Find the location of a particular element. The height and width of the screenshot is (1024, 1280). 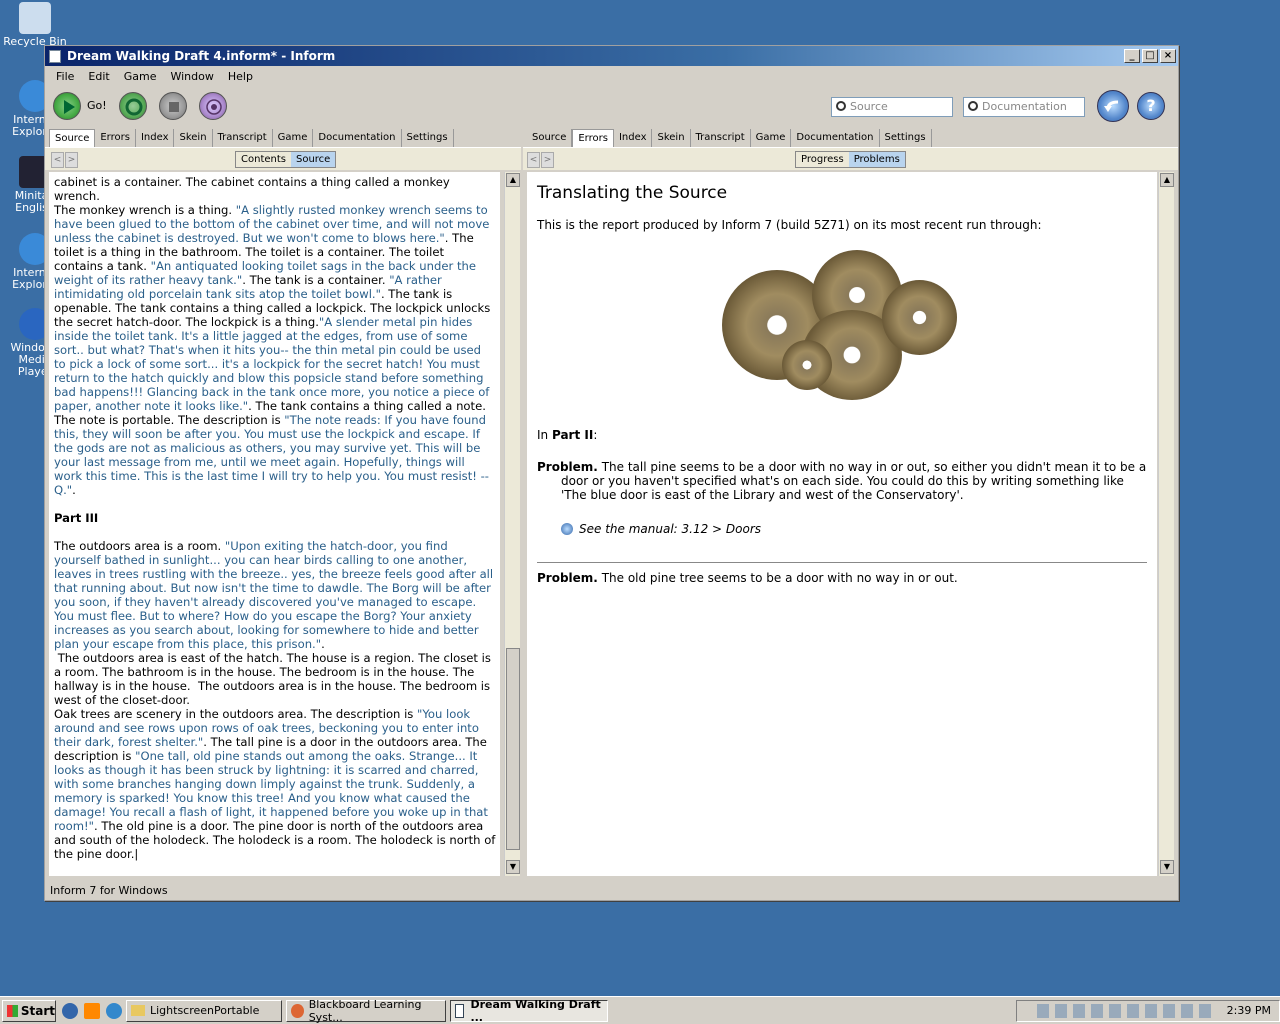

close-button: × is located at coordinates (1168, 56).